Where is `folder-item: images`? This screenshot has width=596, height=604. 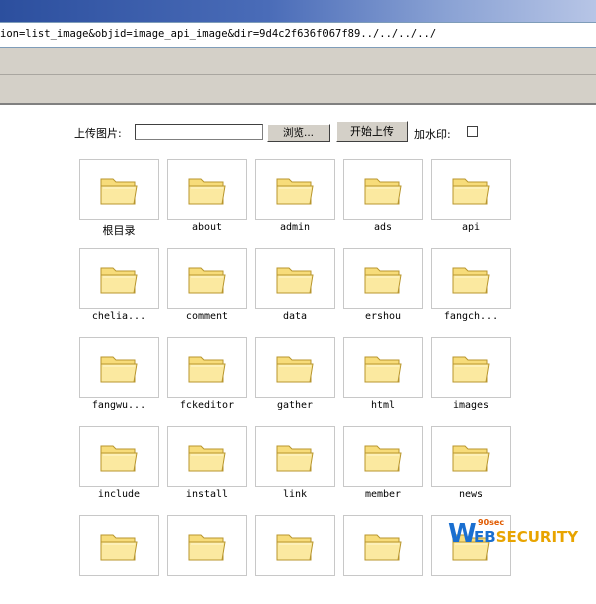 folder-item: images is located at coordinates (471, 381).